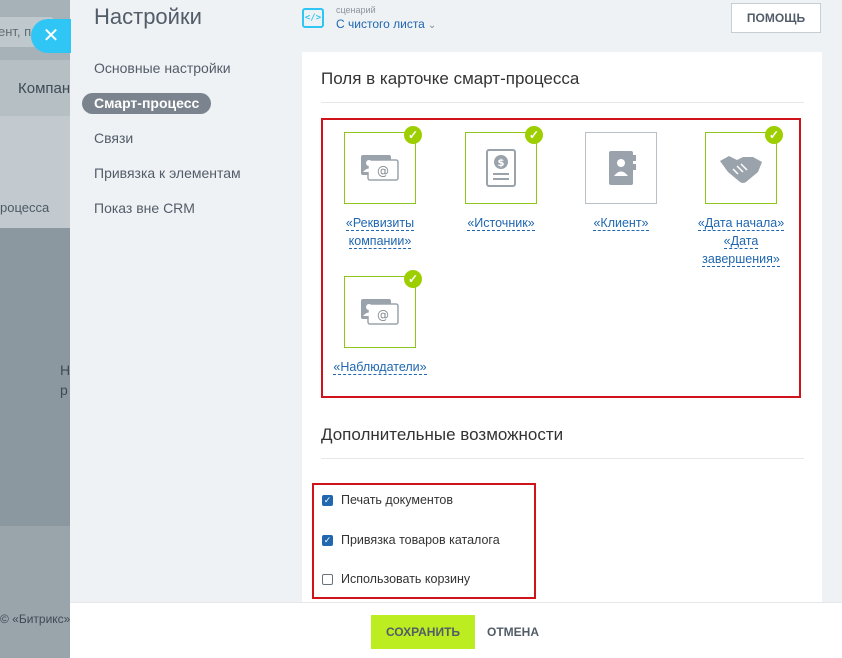 This screenshot has height=658, width=842. I want to click on client-icon, so click(622, 168).